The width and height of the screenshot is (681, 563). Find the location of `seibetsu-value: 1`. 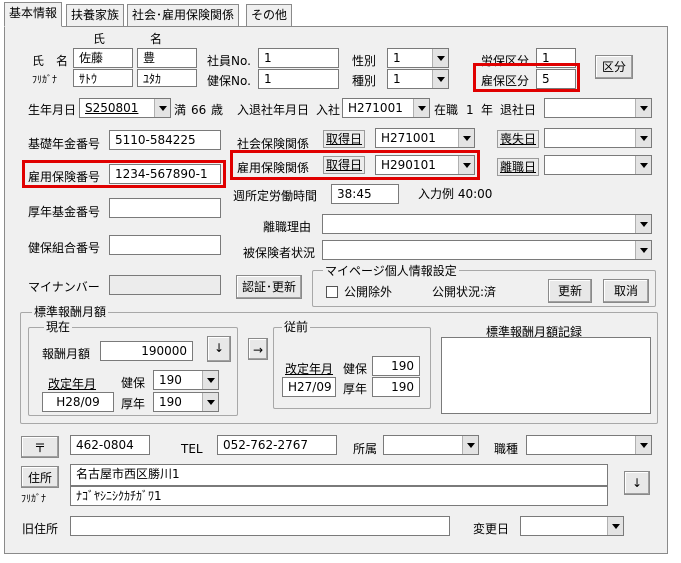

seibetsu-value: 1 is located at coordinates (397, 58).